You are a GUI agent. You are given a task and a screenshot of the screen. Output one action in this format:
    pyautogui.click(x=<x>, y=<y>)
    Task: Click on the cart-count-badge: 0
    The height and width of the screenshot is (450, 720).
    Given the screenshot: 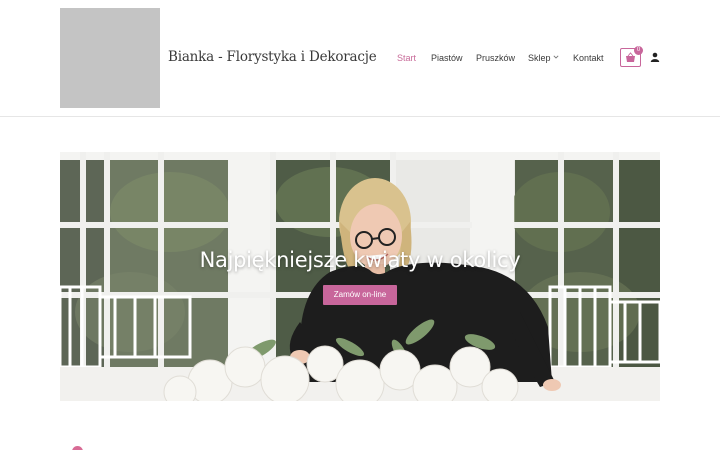 What is the action you would take?
    pyautogui.click(x=638, y=50)
    